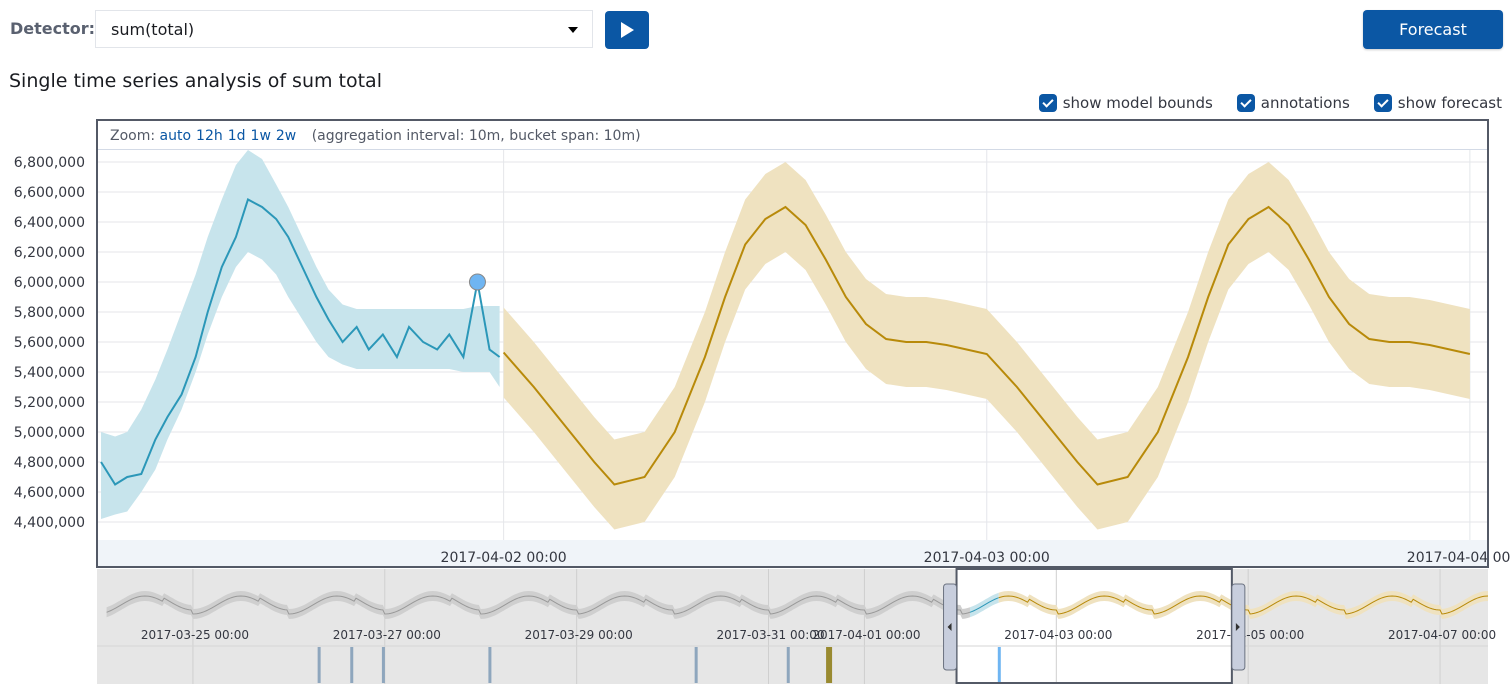 This screenshot has width=1510, height=697. What do you see at coordinates (49, 193) in the screenshot?
I see `y-tick-label: 6,600,000` at bounding box center [49, 193].